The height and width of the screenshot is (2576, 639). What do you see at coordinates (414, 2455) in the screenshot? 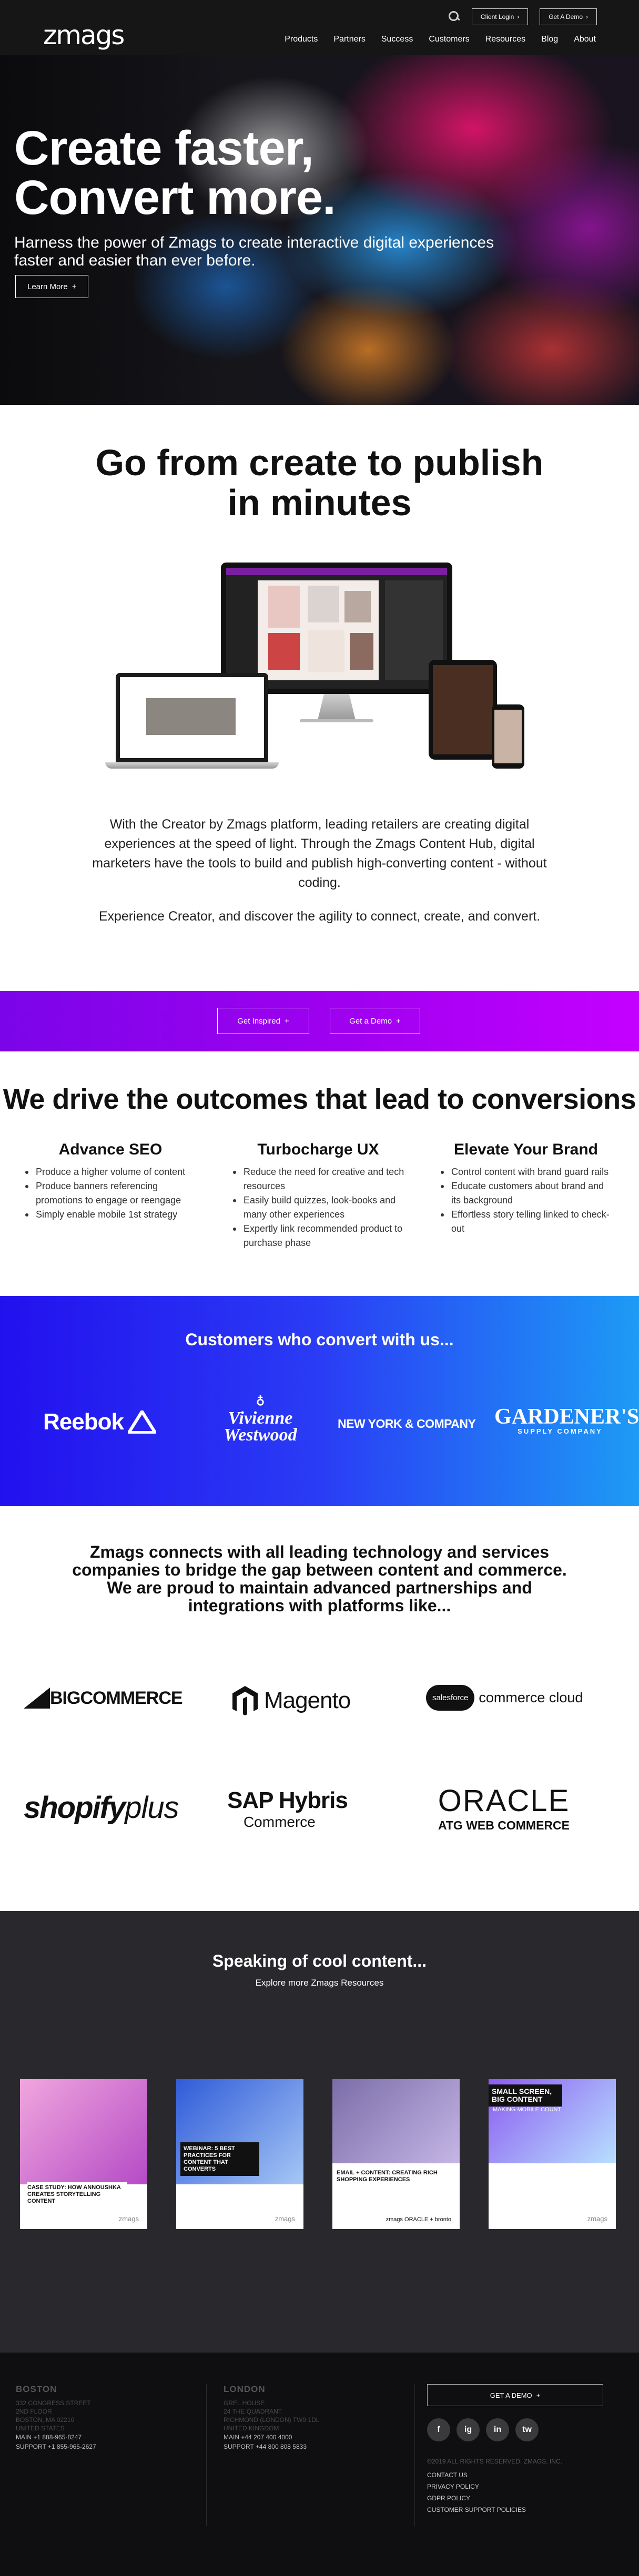
I see `footer-divider` at bounding box center [414, 2455].